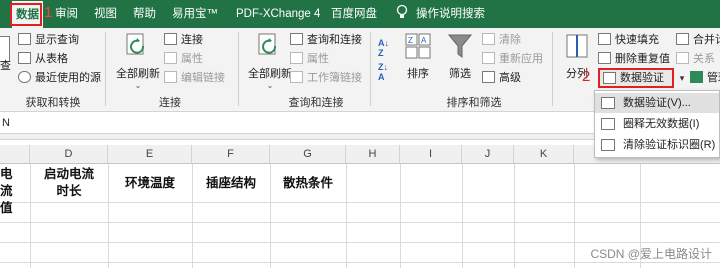 This screenshot has height=268, width=720. What do you see at coordinates (705, 78) in the screenshot?
I see `manage-data-model-button: 管理数` at bounding box center [705, 78].